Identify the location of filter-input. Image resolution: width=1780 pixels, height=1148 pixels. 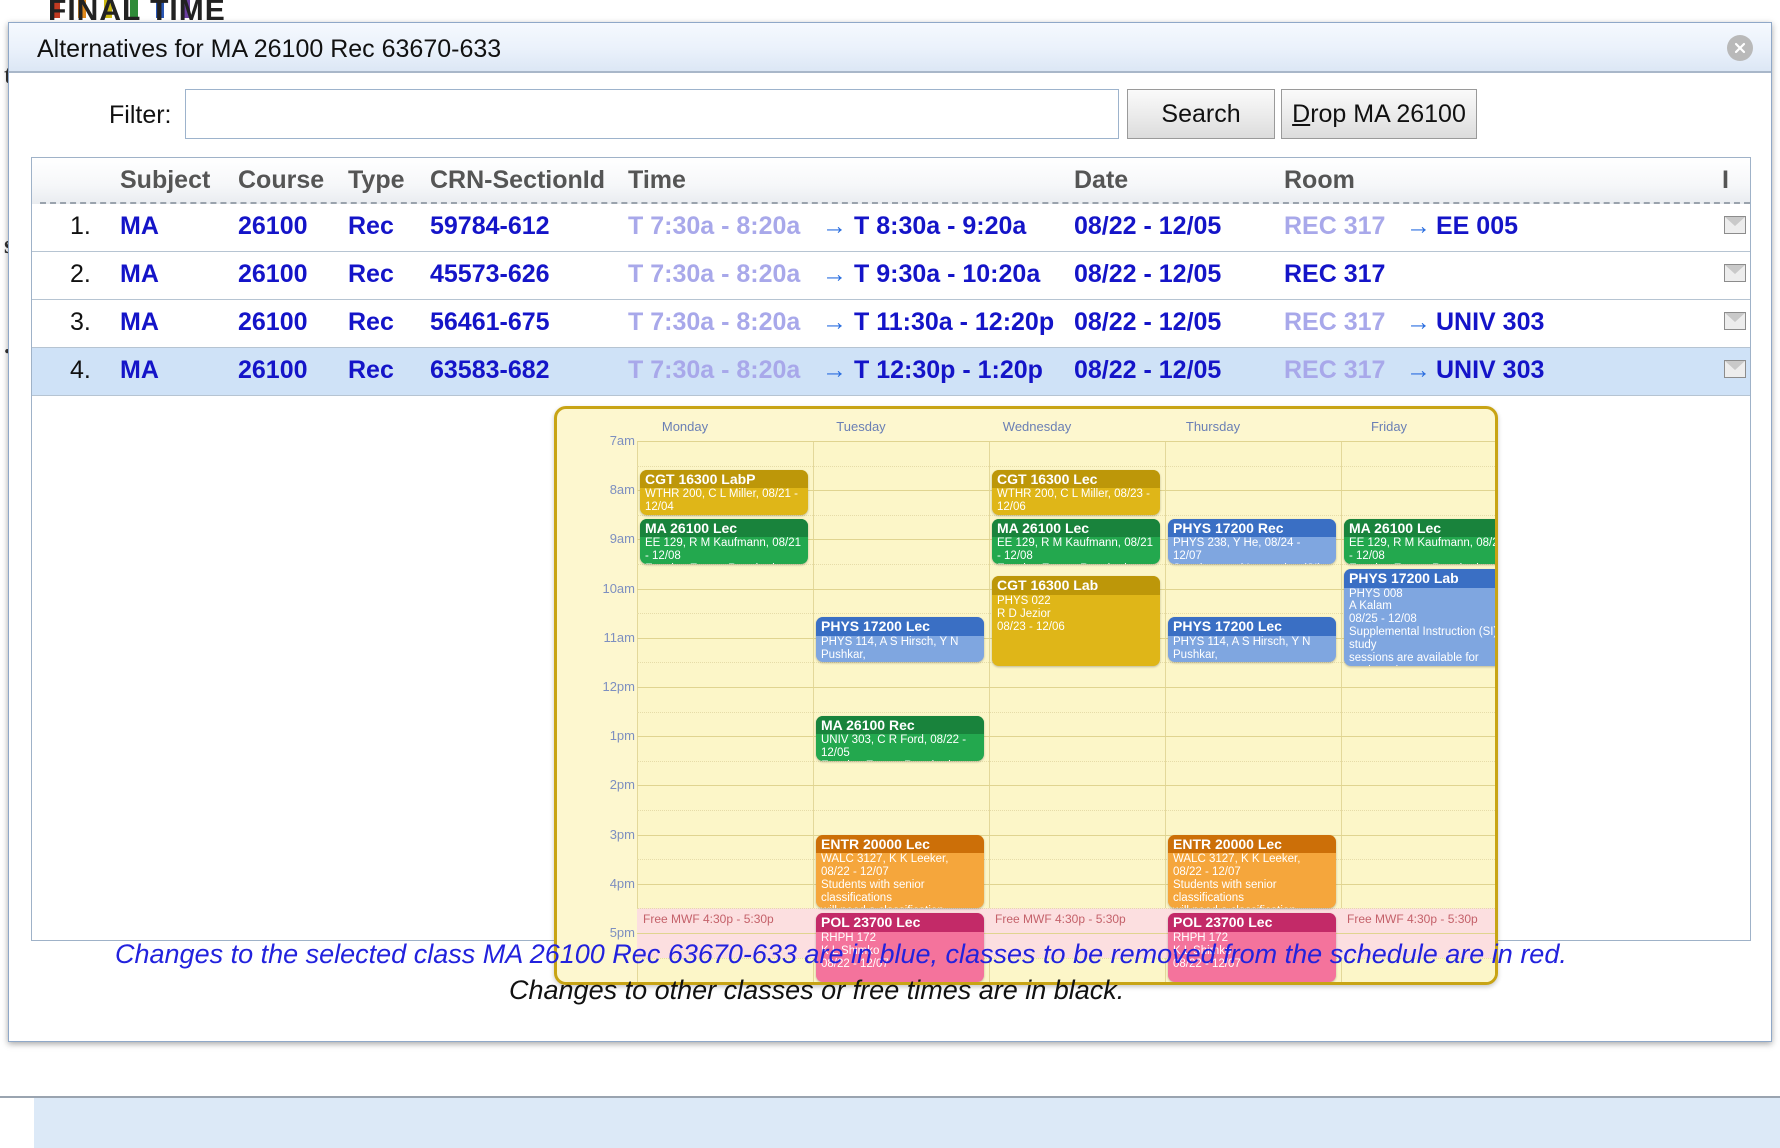
(652, 114).